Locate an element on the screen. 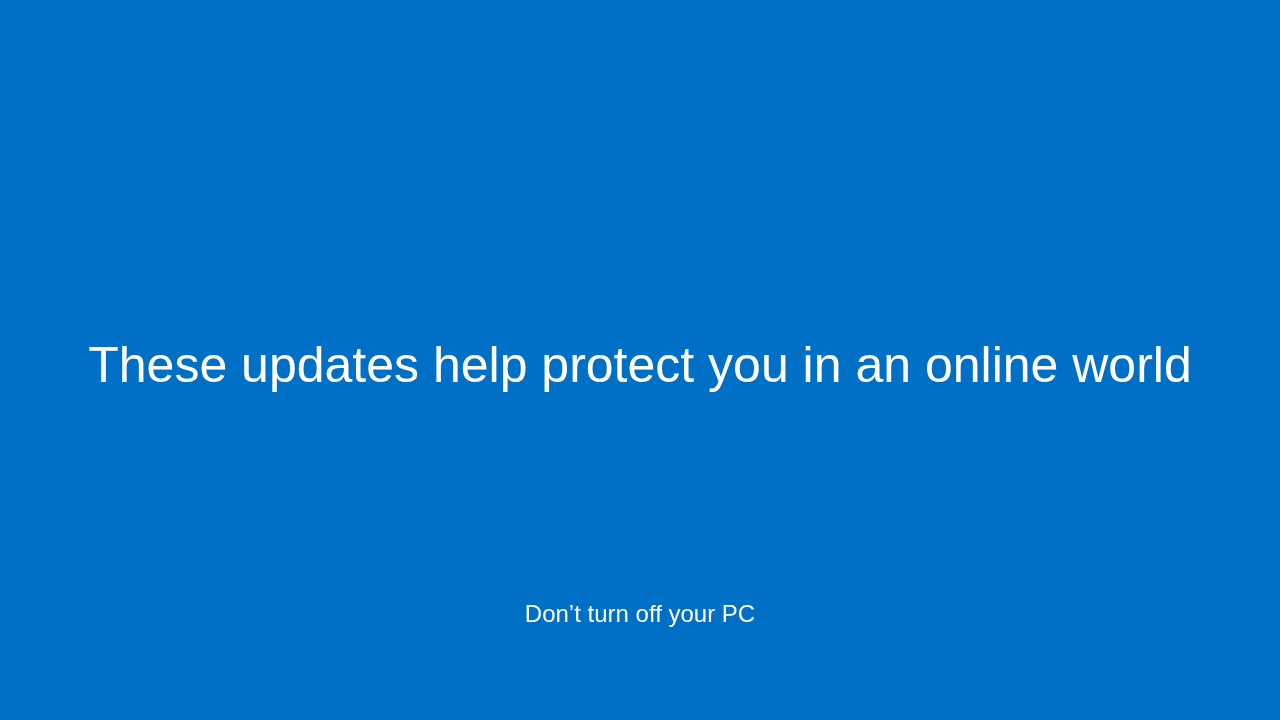 The height and width of the screenshot is (720, 1280). warning-text: Don’t turn off your PC is located at coordinates (640, 614).